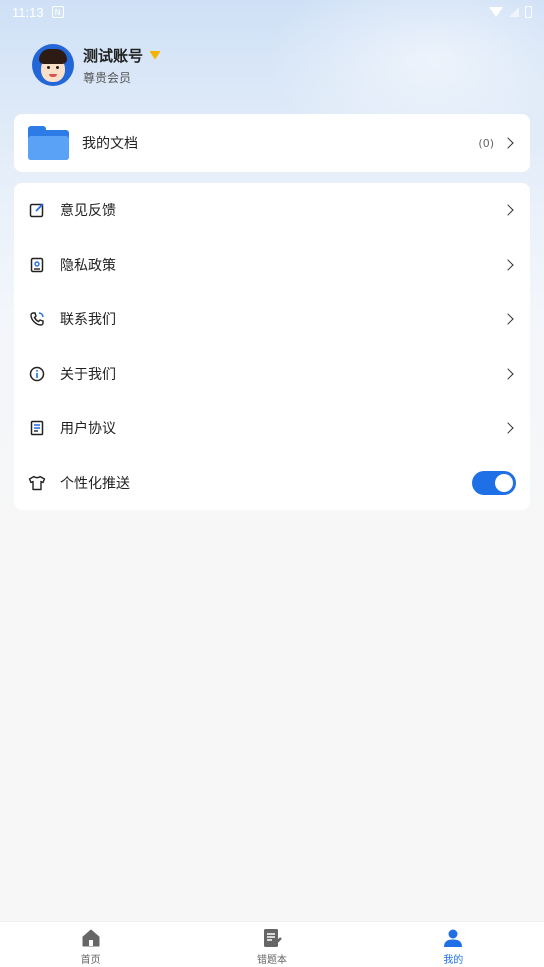 The height and width of the screenshot is (967, 544). What do you see at coordinates (28, 12) in the screenshot?
I see `status-time: 11:13` at bounding box center [28, 12].